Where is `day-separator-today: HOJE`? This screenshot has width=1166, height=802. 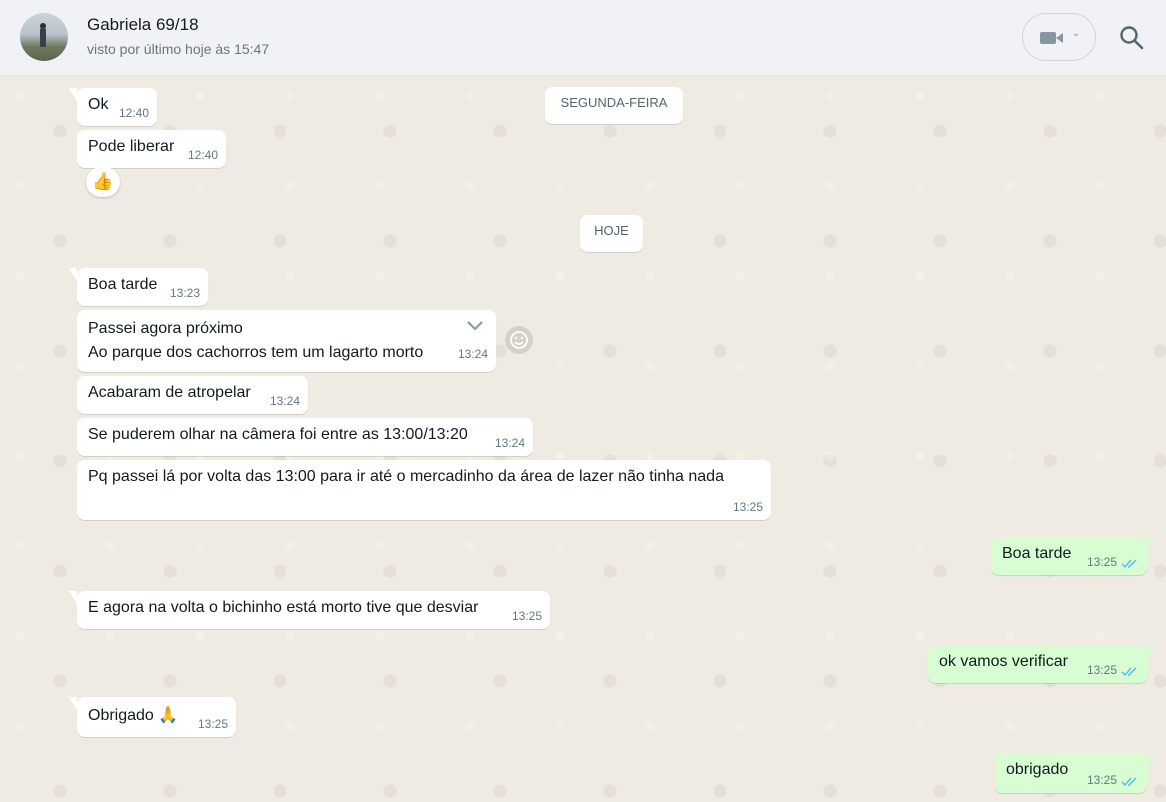
day-separator-today: HOJE is located at coordinates (611, 233).